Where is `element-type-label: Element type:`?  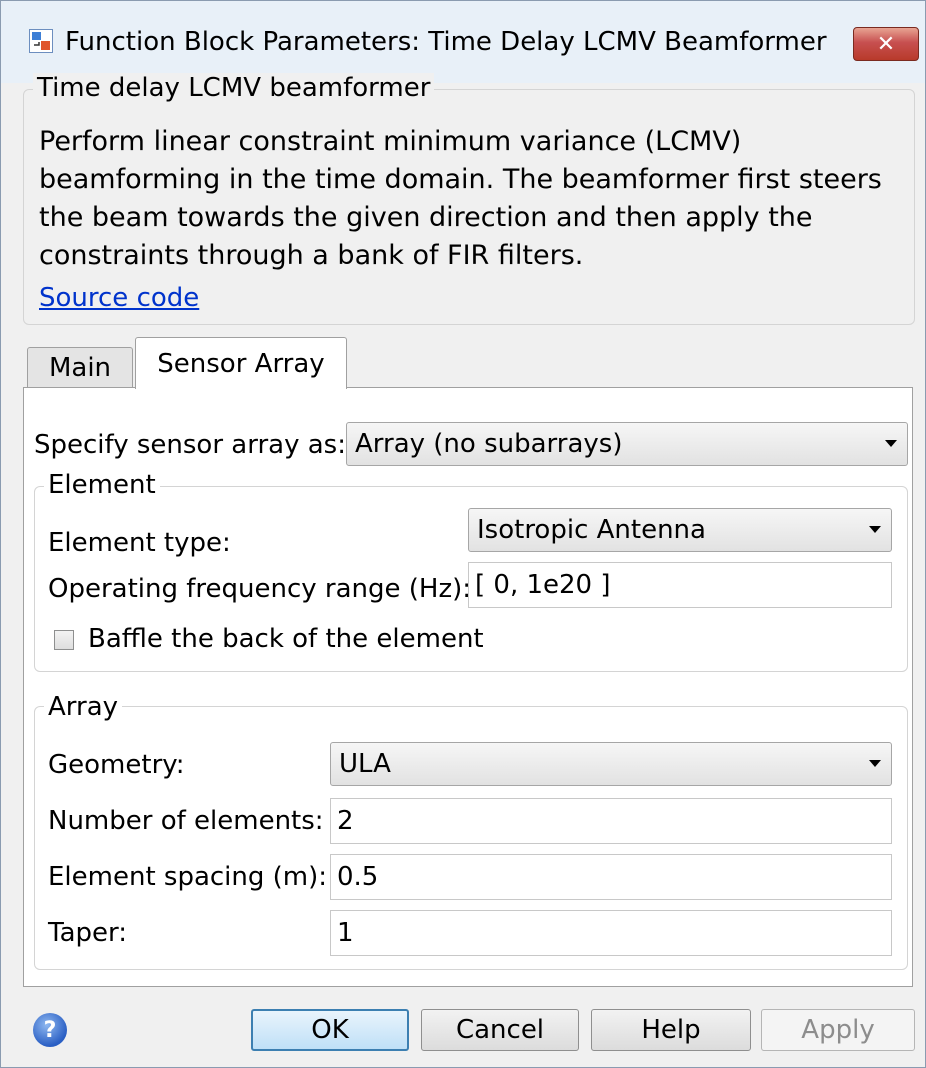 element-type-label: Element type: is located at coordinates (139, 543).